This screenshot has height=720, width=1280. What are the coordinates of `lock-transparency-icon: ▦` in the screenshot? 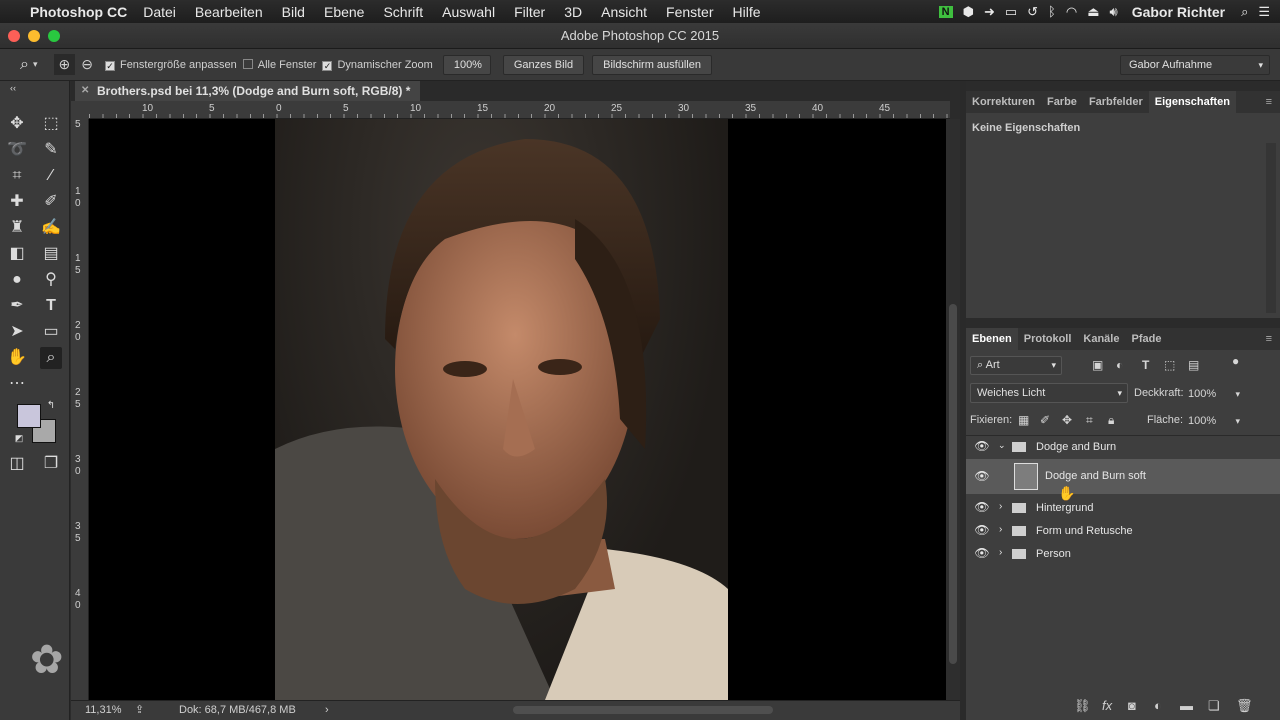 It's located at (1023, 420).